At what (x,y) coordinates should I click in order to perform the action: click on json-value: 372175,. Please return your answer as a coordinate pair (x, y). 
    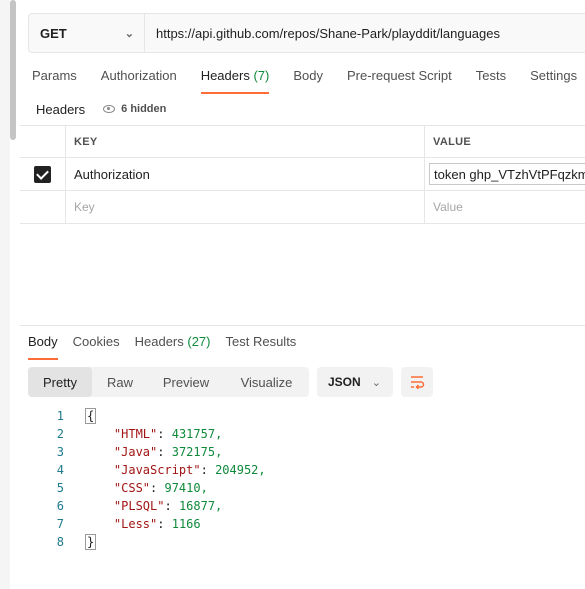
    Looking at the image, I should click on (197, 452).